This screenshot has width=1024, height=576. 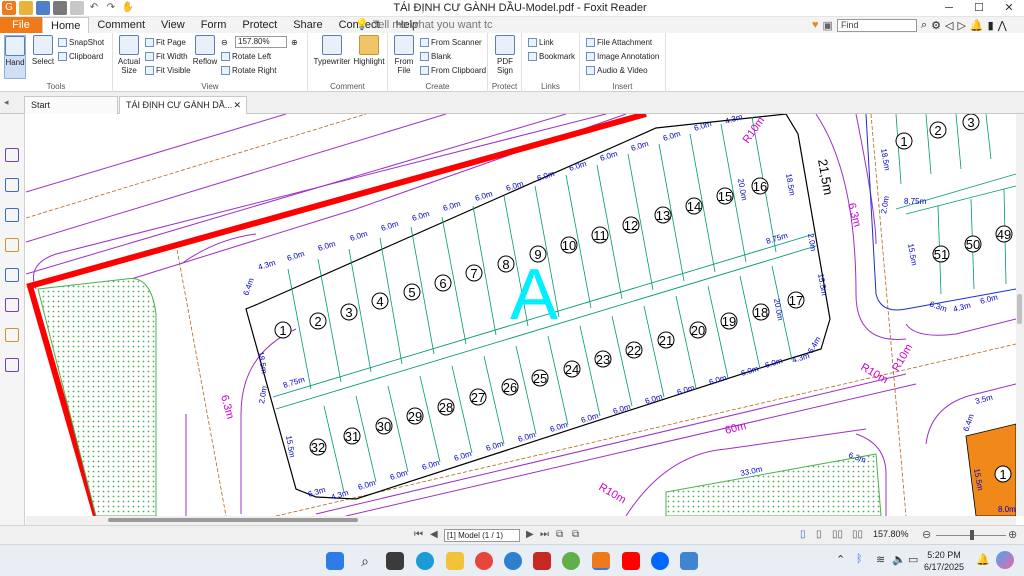 I want to click on edge-icon, so click(x=425, y=561).